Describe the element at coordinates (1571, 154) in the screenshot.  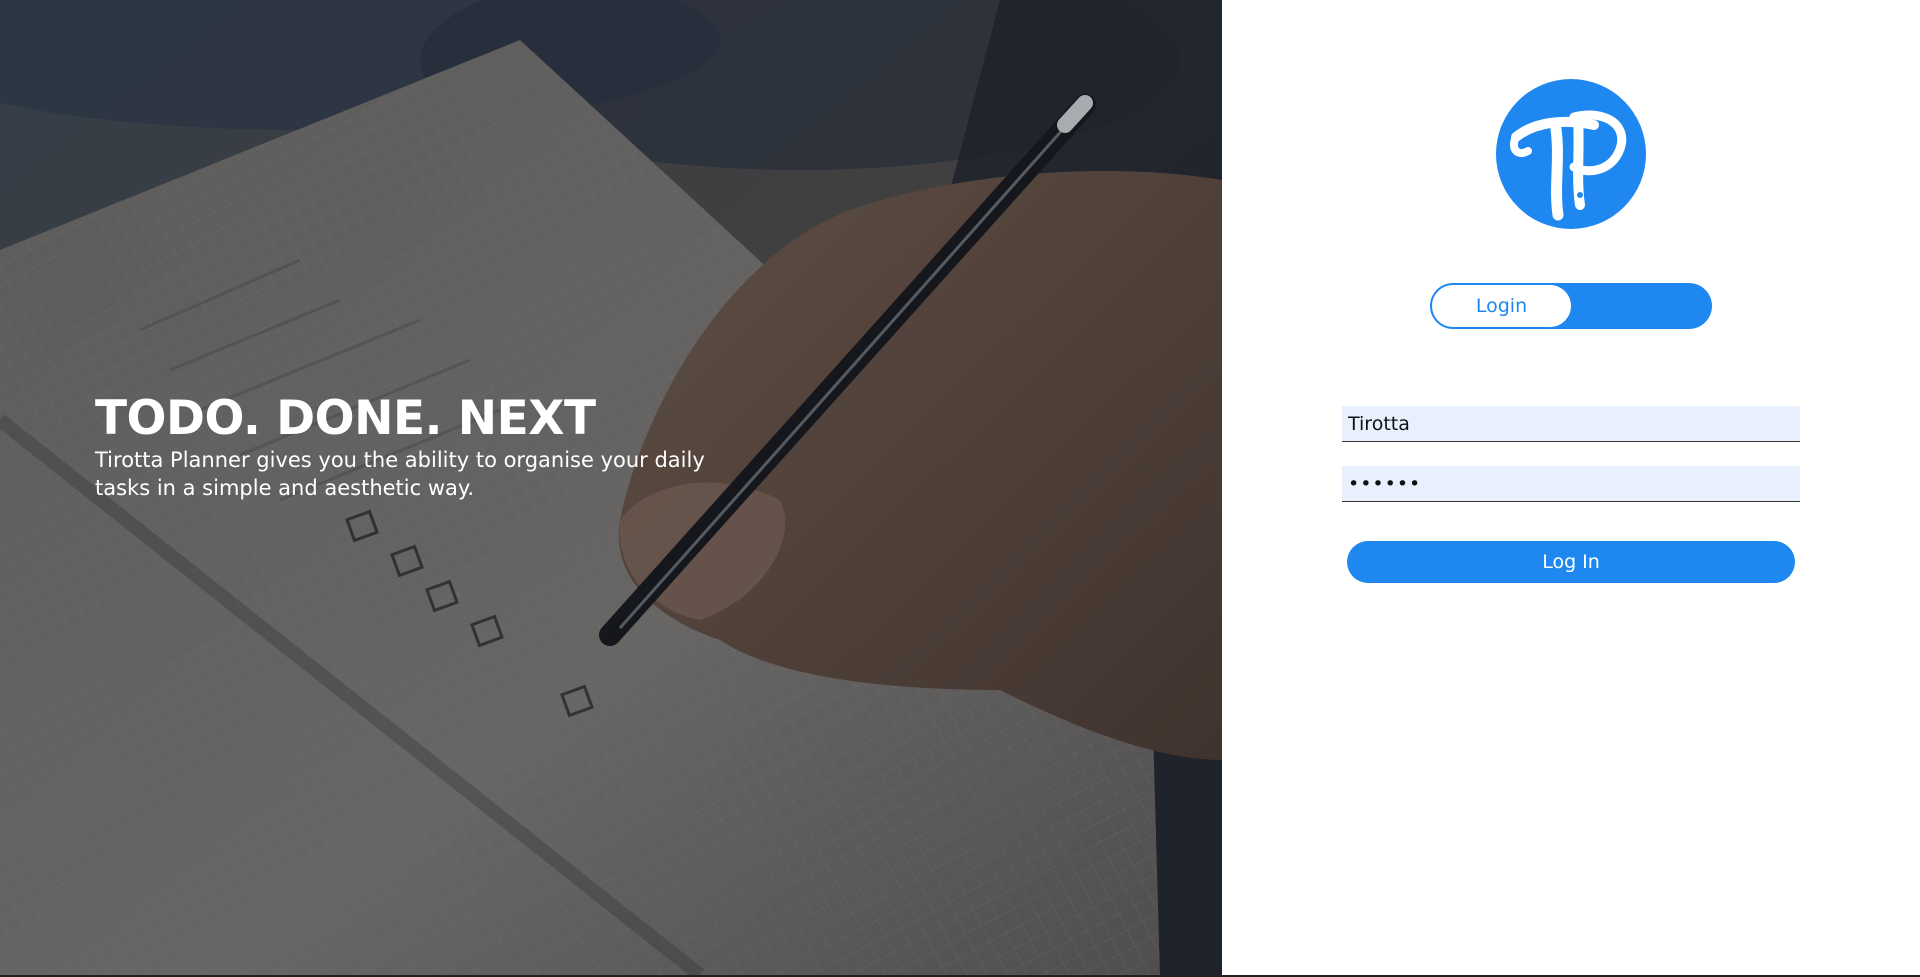
I see `tp-monogram-logo-icon` at that location.